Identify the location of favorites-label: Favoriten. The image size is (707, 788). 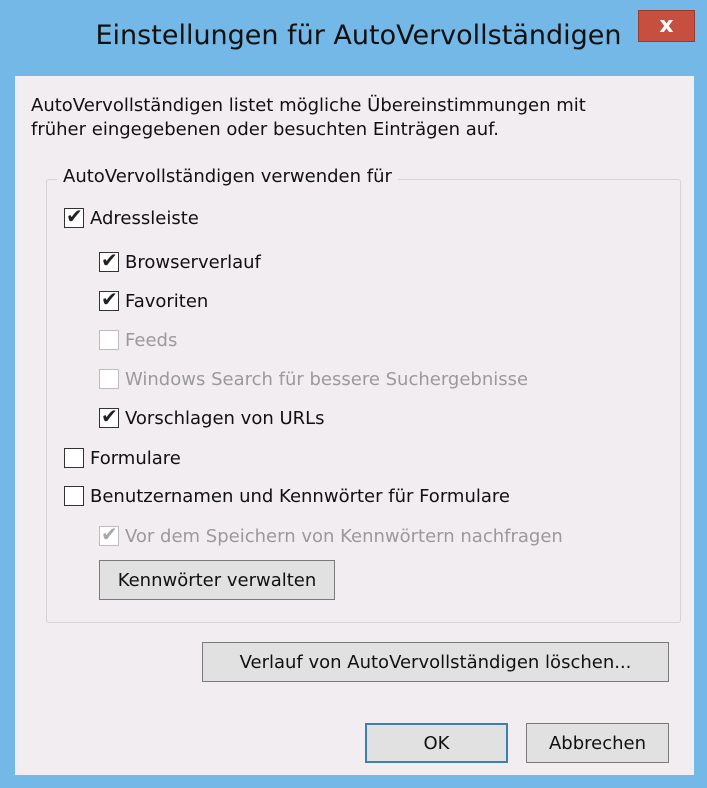
(167, 301).